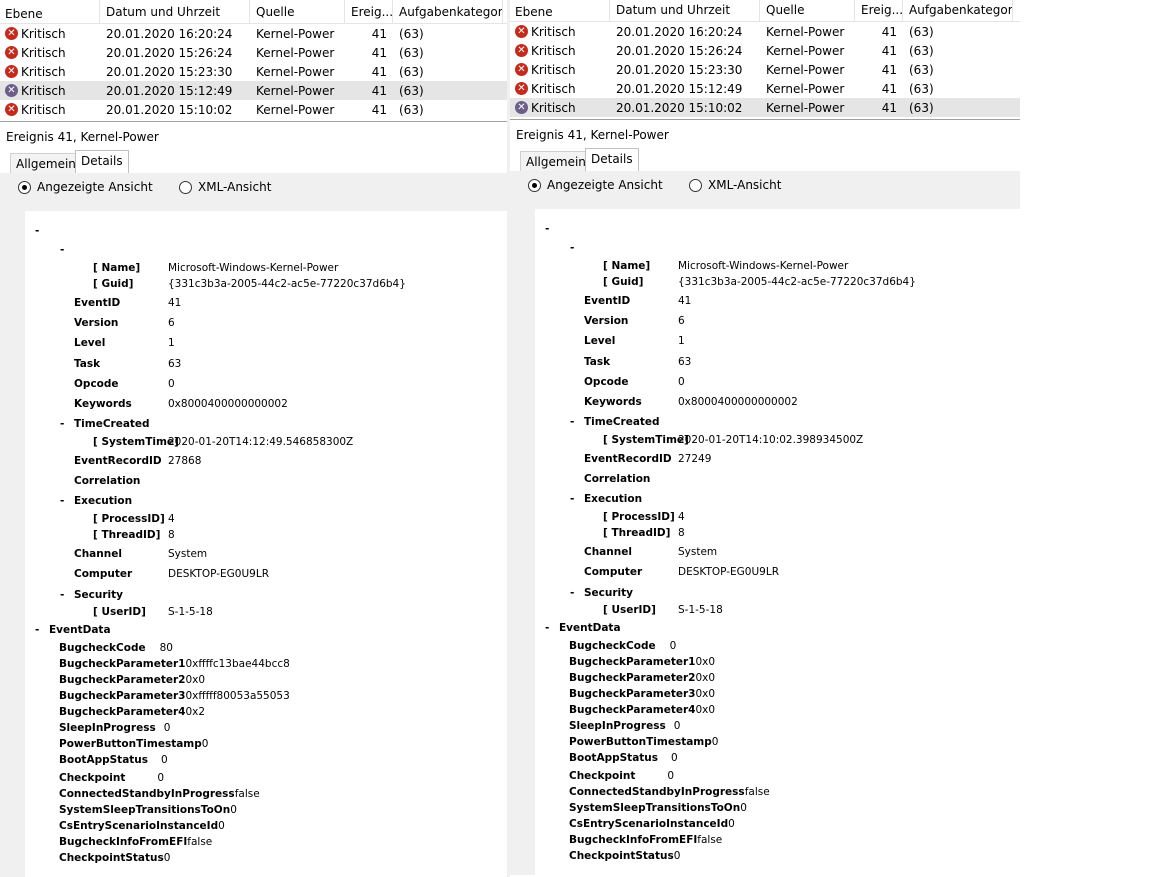 The height and width of the screenshot is (877, 1152). I want to click on event-category: (63), so click(411, 52).